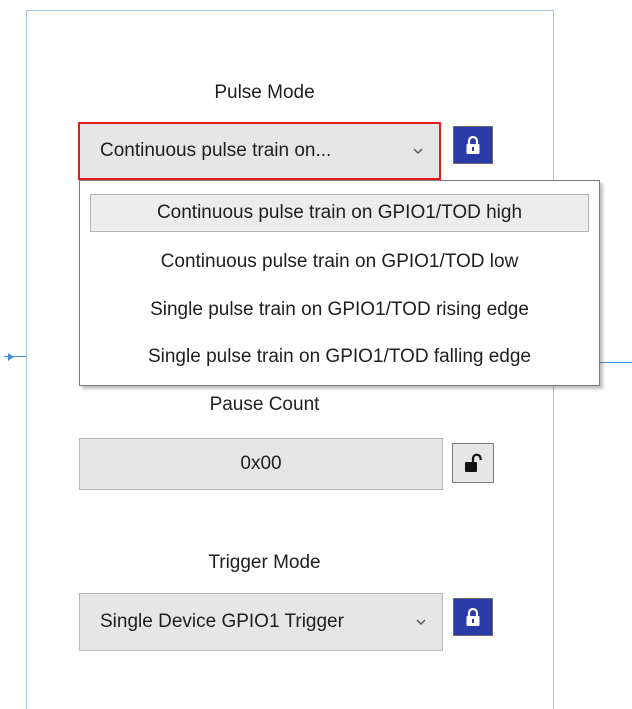 Image resolution: width=632 pixels, height=709 pixels. I want to click on pause-count-label: Pause Count, so click(264, 404).